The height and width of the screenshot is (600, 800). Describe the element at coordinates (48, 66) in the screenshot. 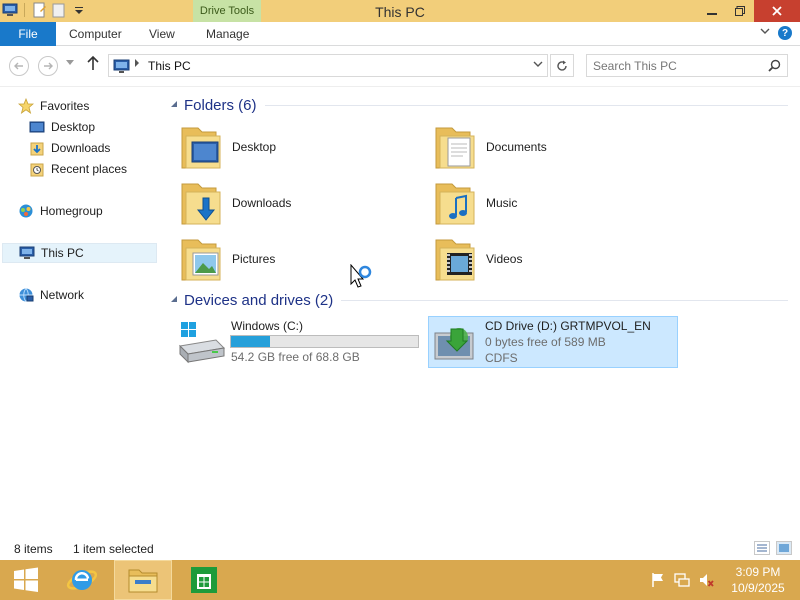

I see `forward-button` at that location.